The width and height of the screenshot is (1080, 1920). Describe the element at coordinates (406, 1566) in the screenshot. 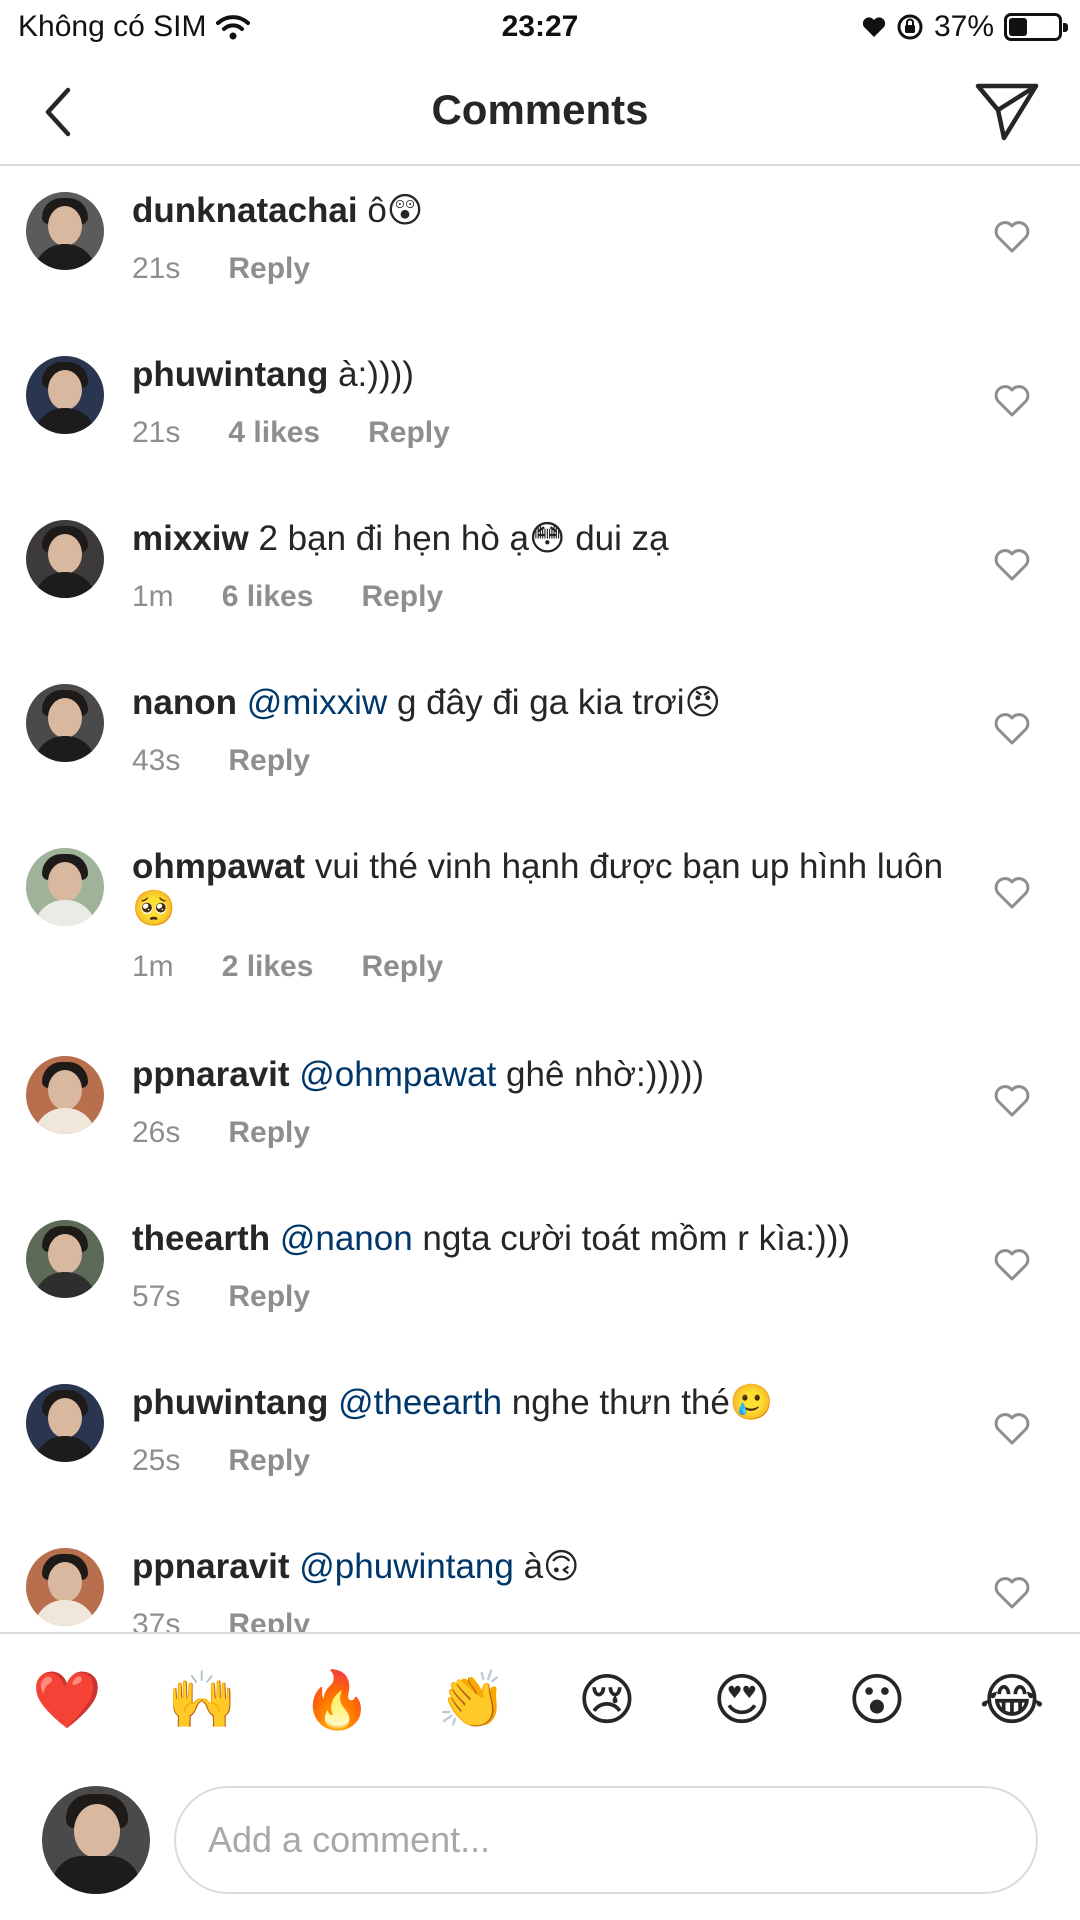

I see `comment-mention: @phuwintang` at that location.